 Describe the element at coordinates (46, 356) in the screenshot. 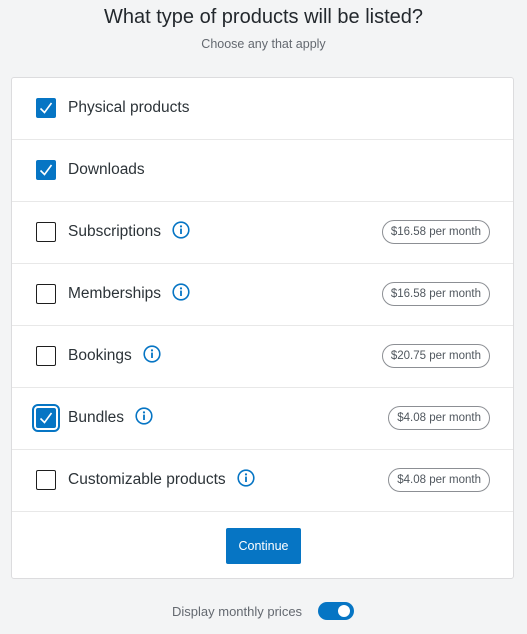

I see `checkbox-bookings` at that location.